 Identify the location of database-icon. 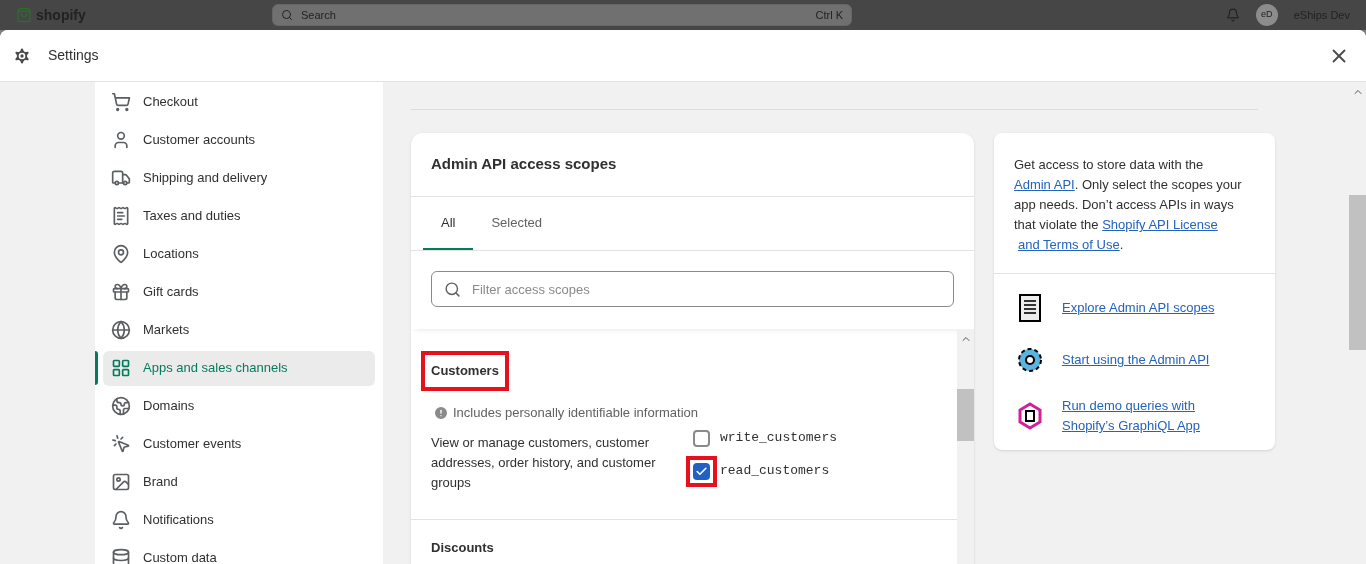
(121, 556).